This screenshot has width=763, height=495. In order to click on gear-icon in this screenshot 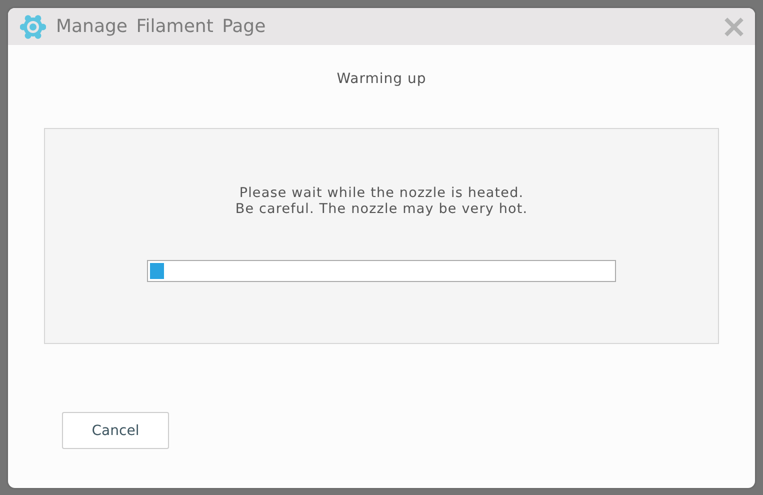, I will do `click(33, 27)`.